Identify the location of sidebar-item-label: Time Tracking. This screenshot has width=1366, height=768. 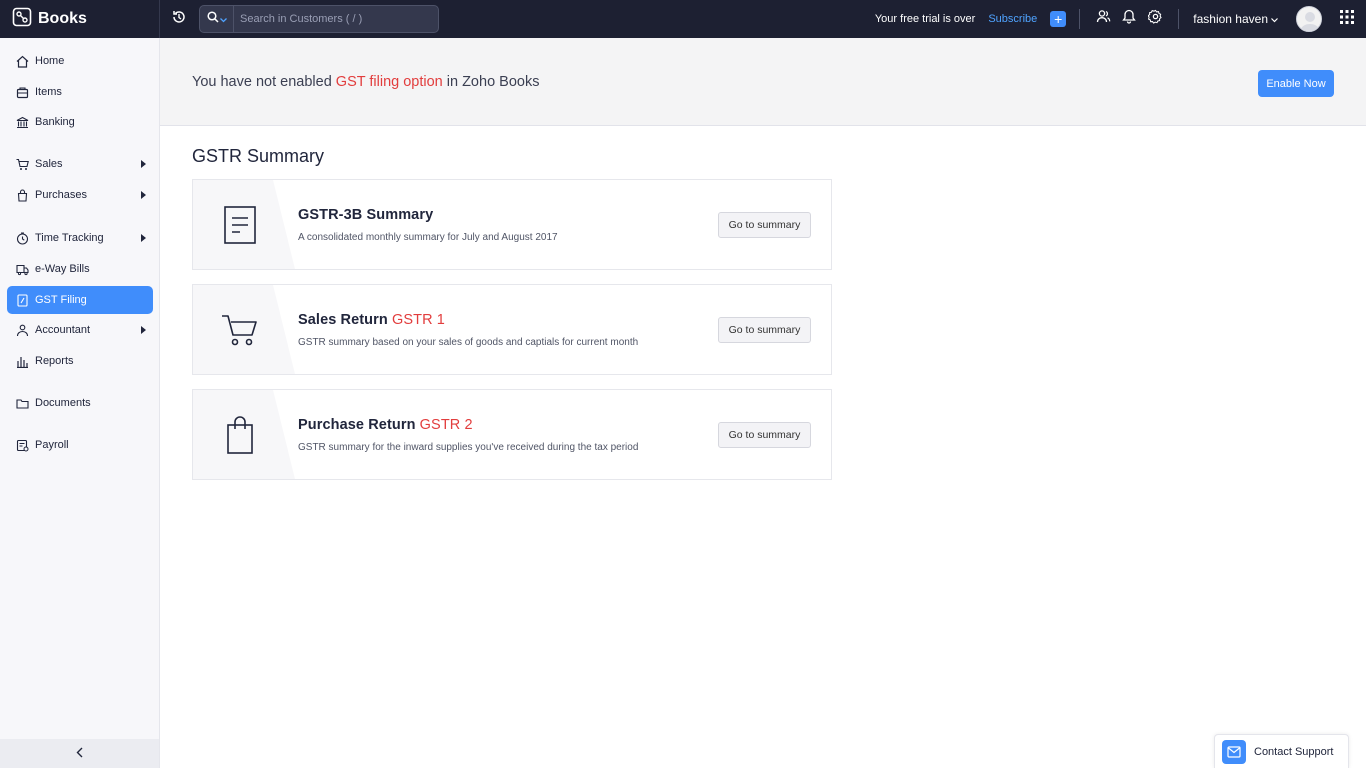
(69, 238).